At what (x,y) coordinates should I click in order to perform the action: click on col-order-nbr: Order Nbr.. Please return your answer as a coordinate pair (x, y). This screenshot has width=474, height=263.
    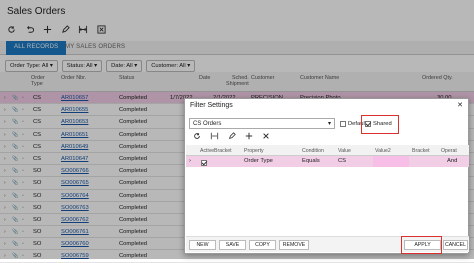
    Looking at the image, I should click on (73, 78).